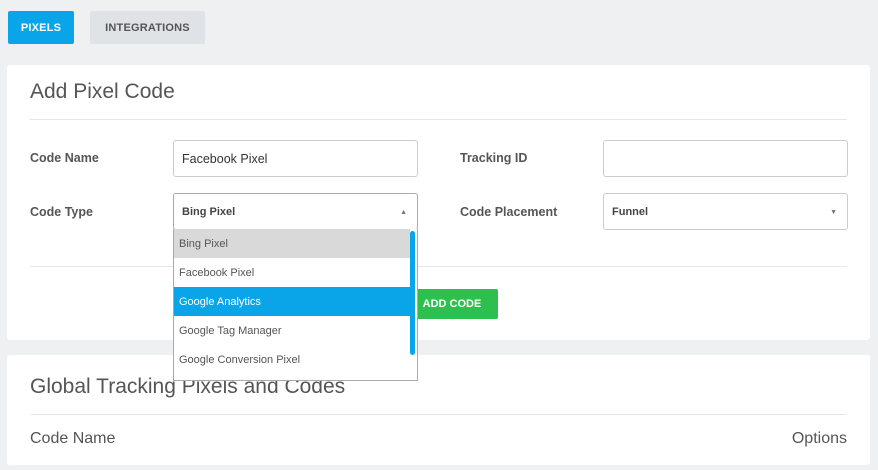  I want to click on add-pixel-title: Add Pixel Code, so click(102, 91).